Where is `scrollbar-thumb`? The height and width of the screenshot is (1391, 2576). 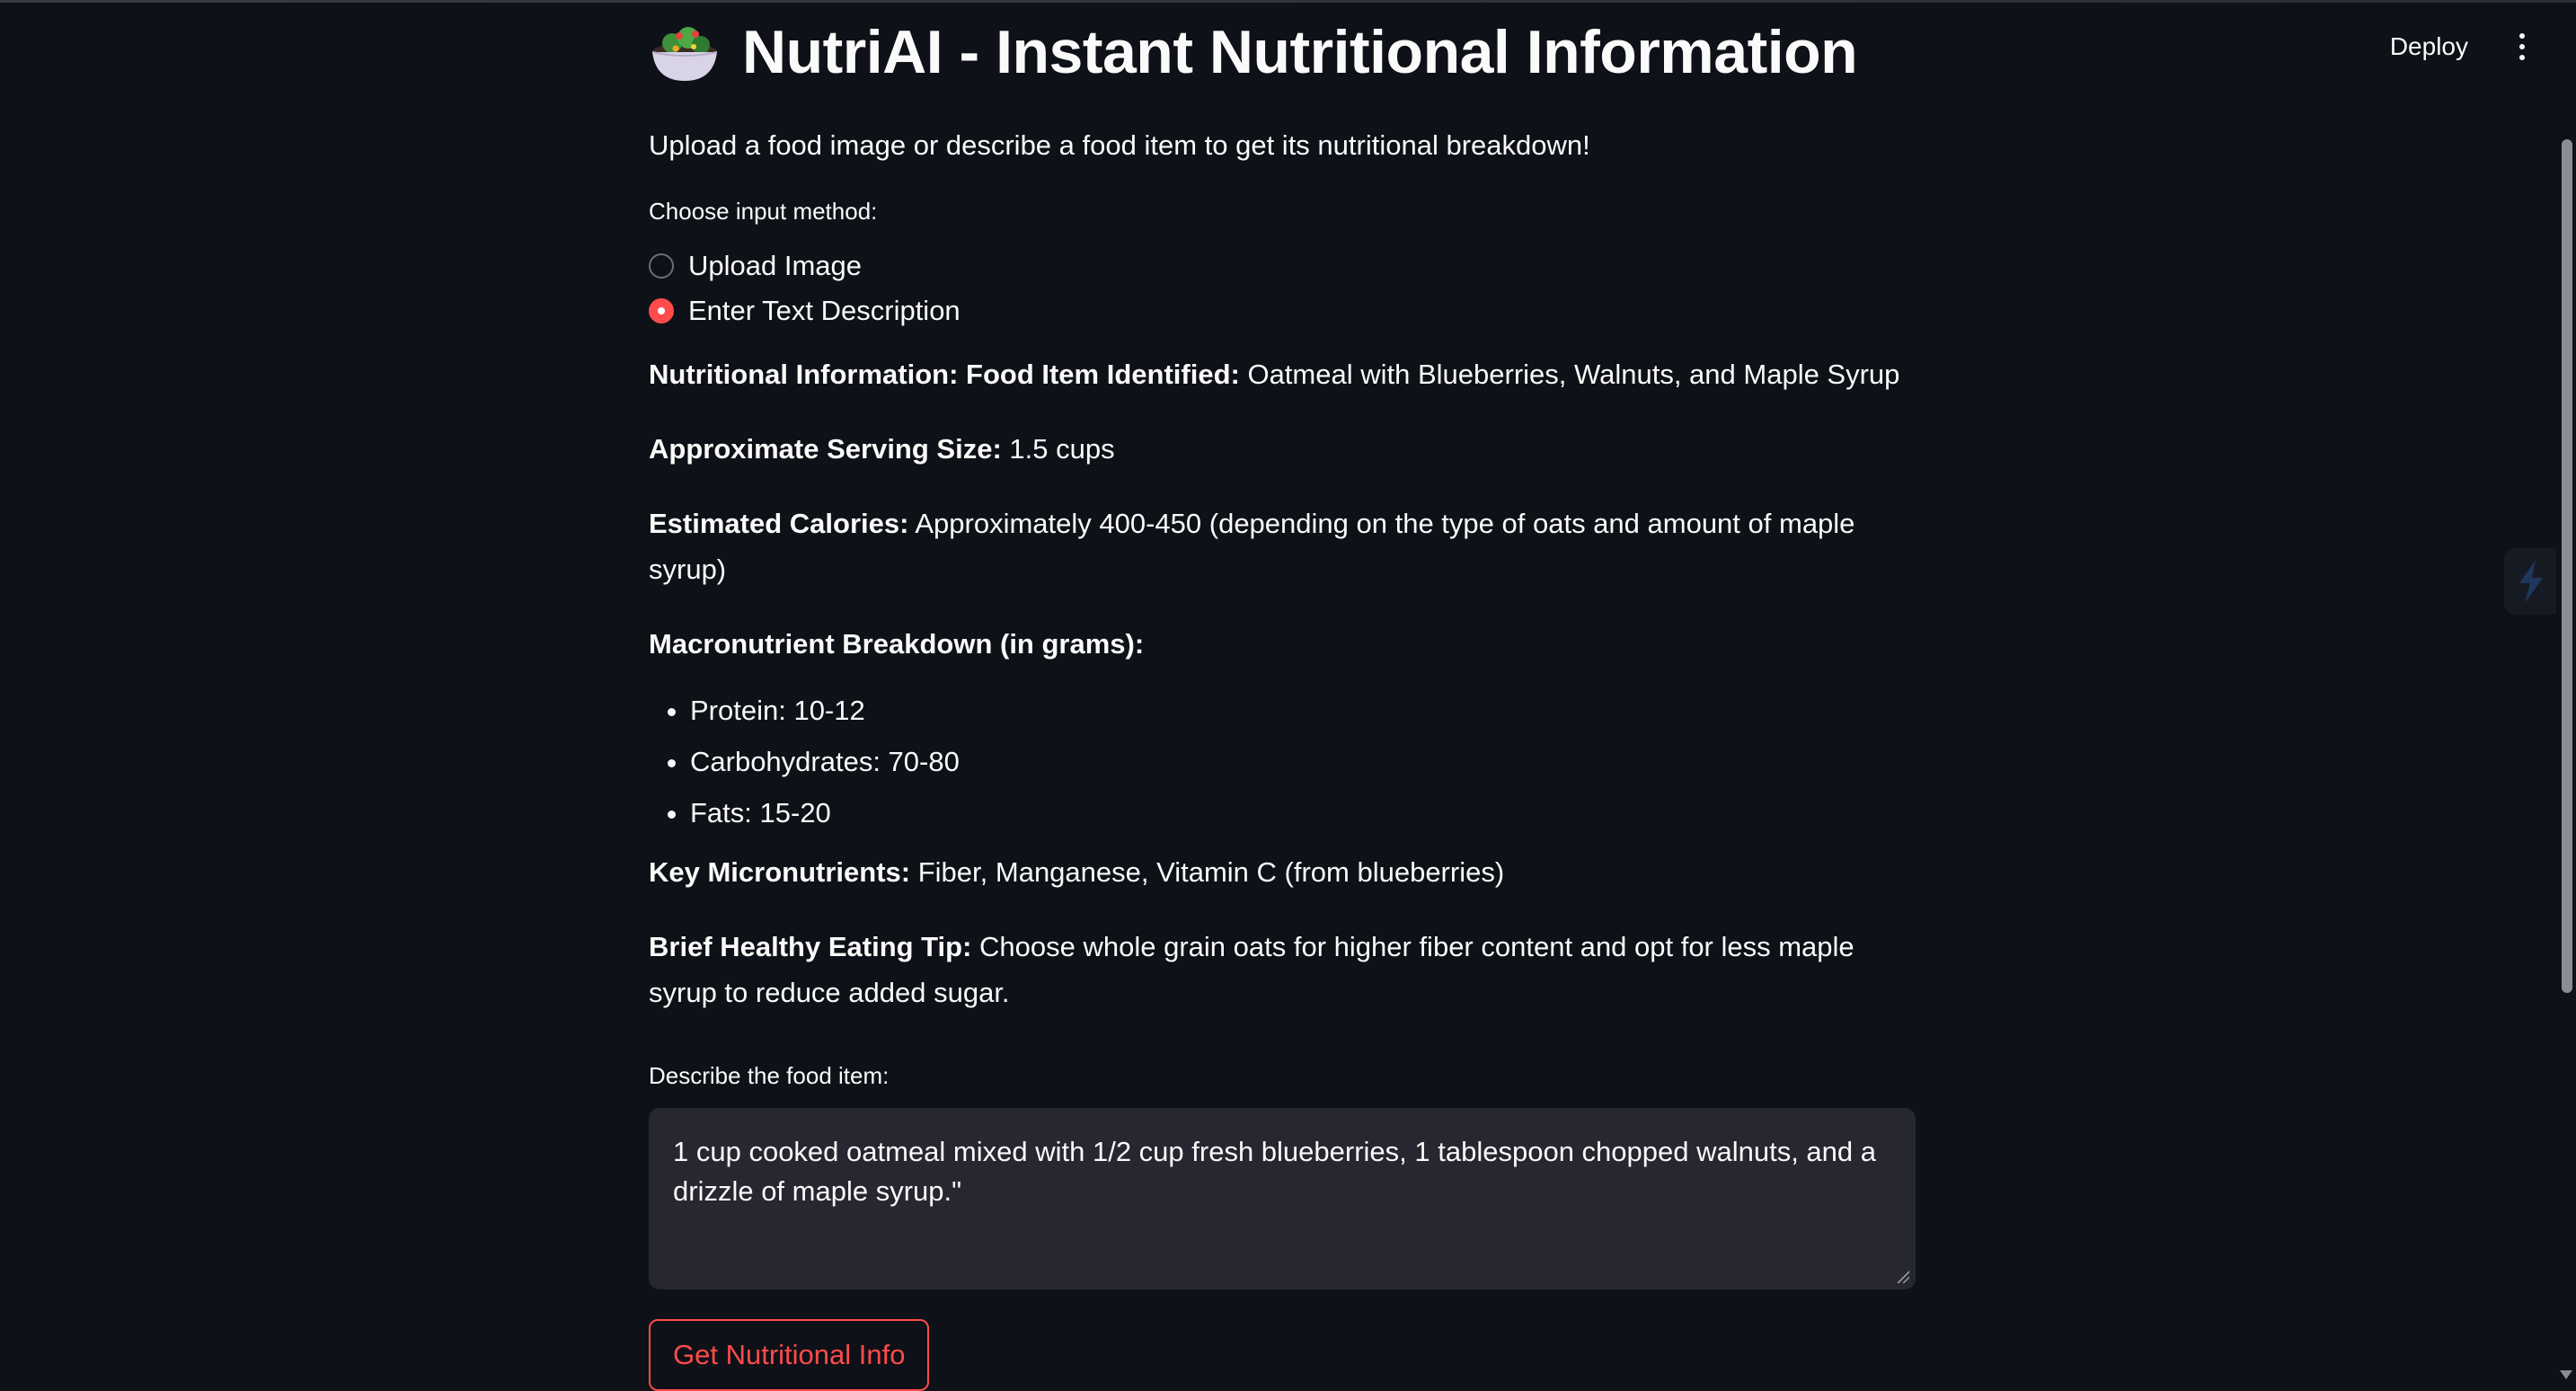
scrollbar-thumb is located at coordinates (2567, 566).